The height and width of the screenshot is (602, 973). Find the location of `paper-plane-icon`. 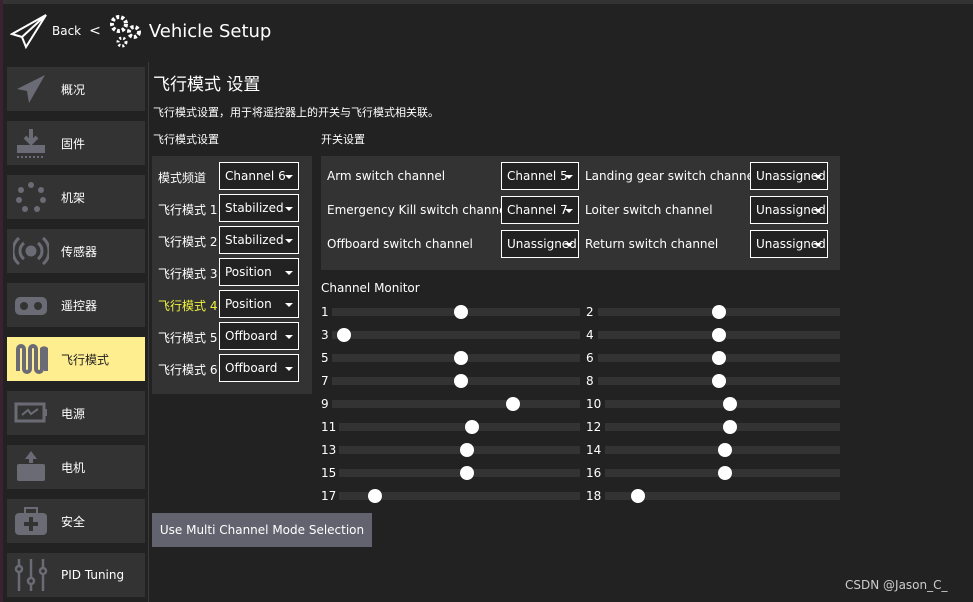

paper-plane-icon is located at coordinates (29, 31).